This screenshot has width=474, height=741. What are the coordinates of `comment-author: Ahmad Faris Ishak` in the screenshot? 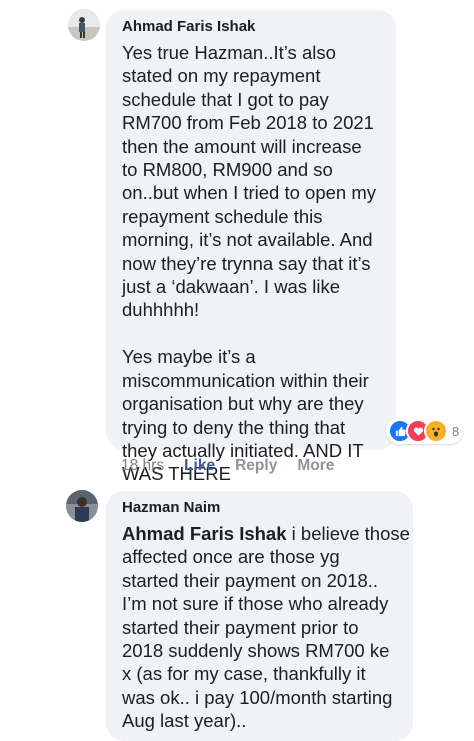 It's located at (259, 26).